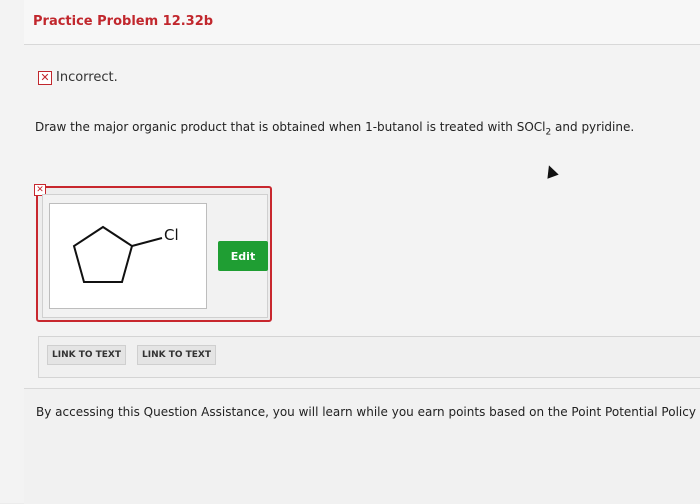  Describe the element at coordinates (103, 254) in the screenshot. I see `cyclopentane-ring` at that location.